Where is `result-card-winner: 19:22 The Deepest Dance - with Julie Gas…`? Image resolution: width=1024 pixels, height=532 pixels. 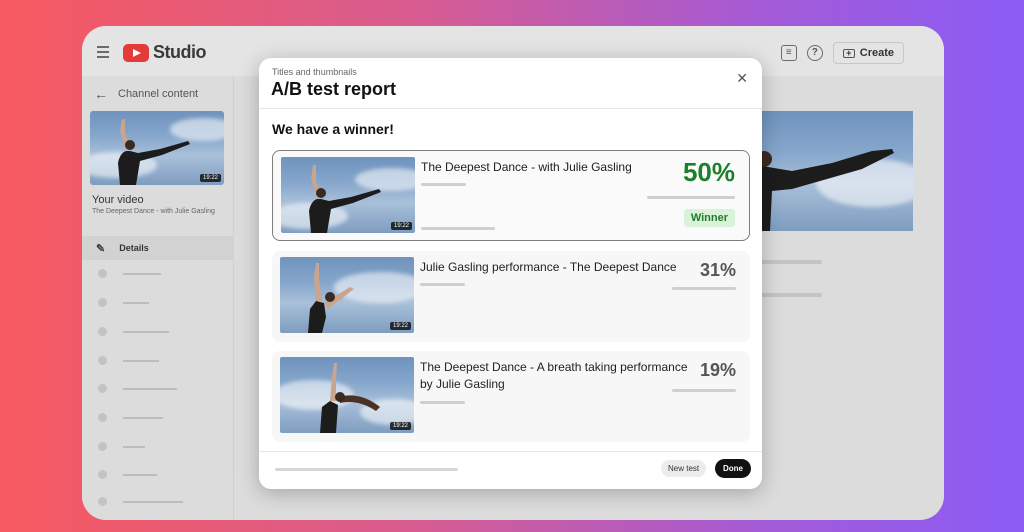 result-card-winner: 19:22 The Deepest Dance - with Julie Gas… is located at coordinates (511, 195).